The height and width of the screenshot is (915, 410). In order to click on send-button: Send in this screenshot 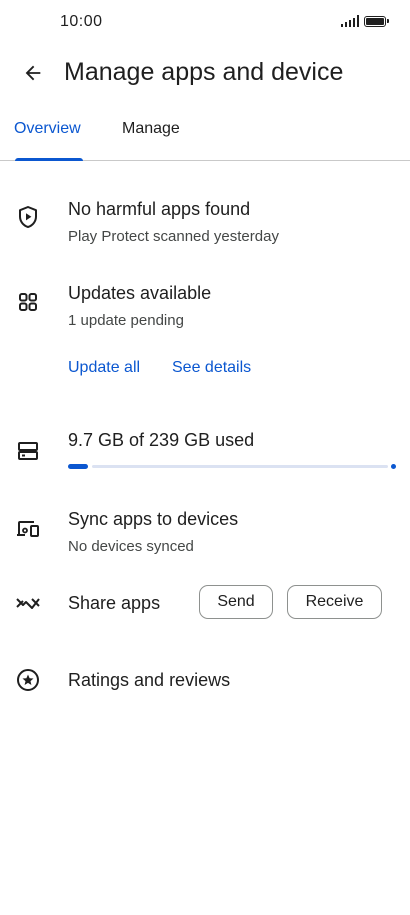, I will do `click(236, 602)`.